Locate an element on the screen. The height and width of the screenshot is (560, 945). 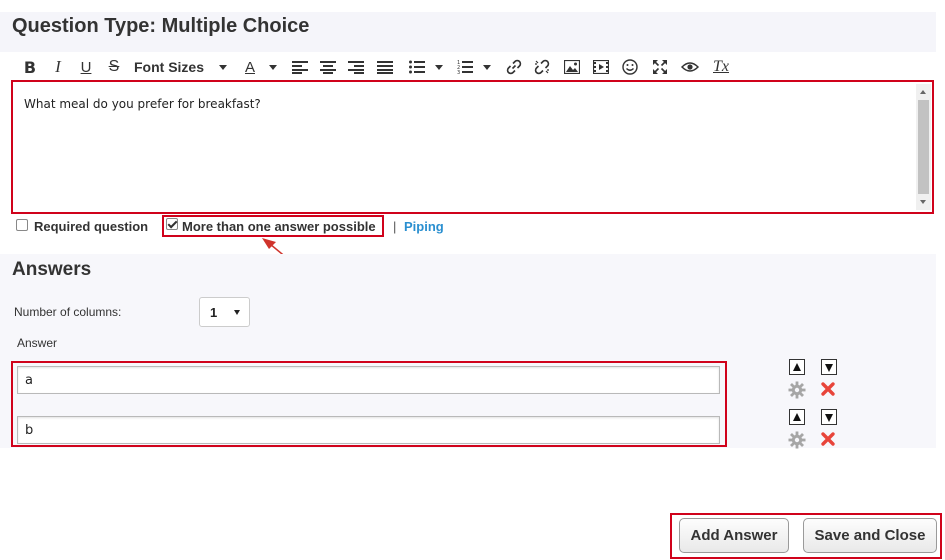
strikethrough-icon: S is located at coordinates (114, 67).